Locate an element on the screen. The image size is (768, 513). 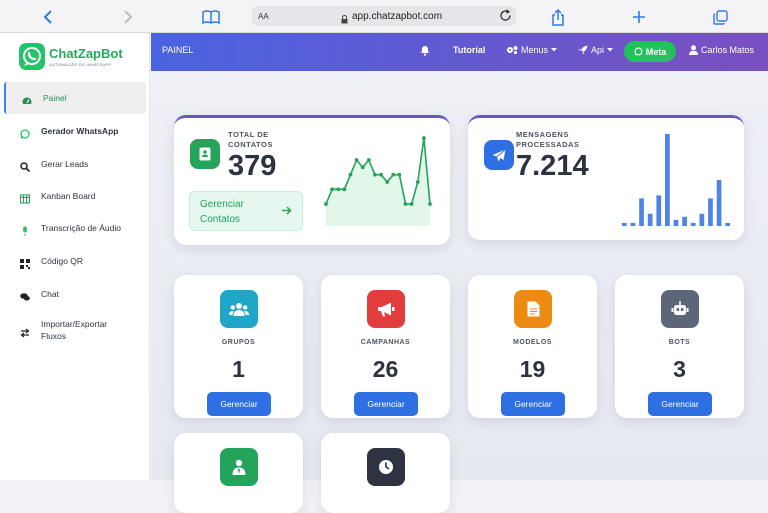
url-text: app.chatzapbot.com is located at coordinates (397, 16).